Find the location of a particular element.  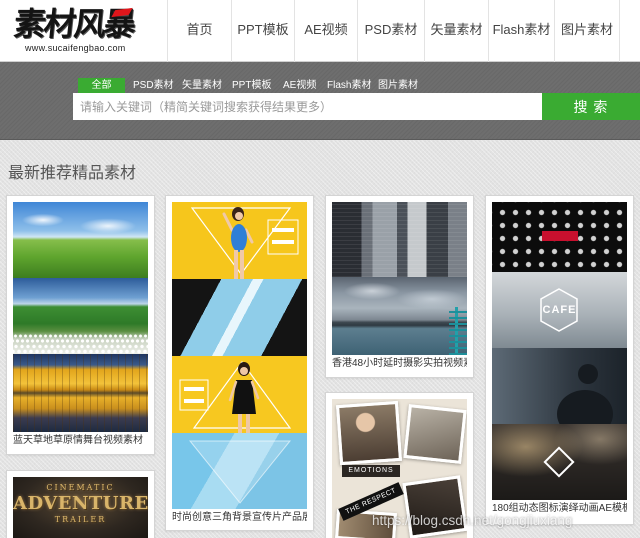

material-card: 香港48小时延时摄影实拍视频素材 is located at coordinates (399, 286).